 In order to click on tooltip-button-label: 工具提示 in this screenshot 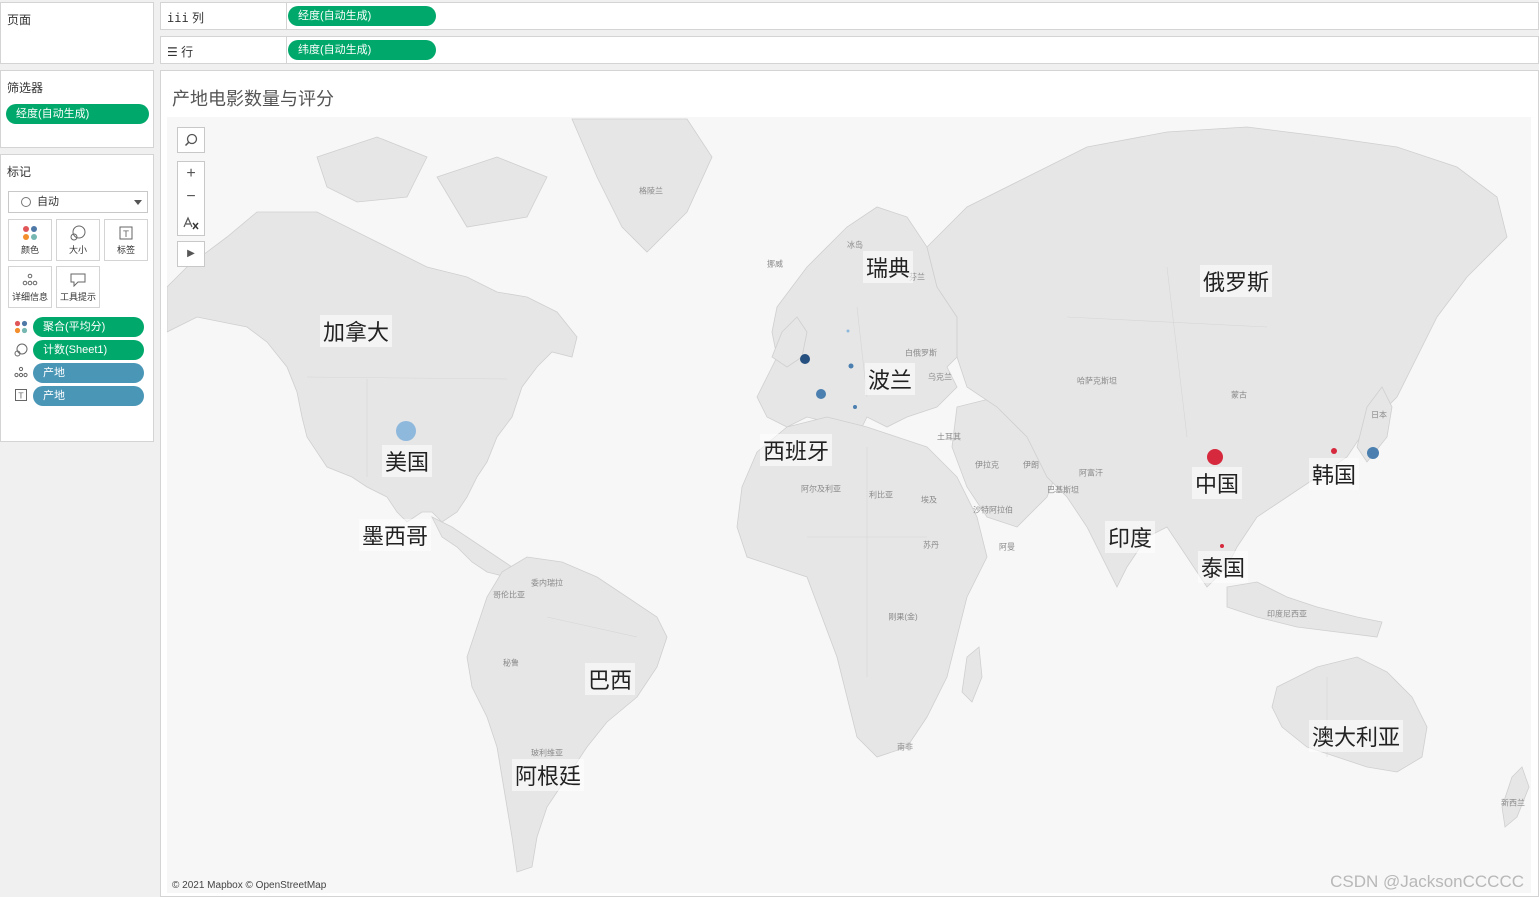, I will do `click(77, 297)`.